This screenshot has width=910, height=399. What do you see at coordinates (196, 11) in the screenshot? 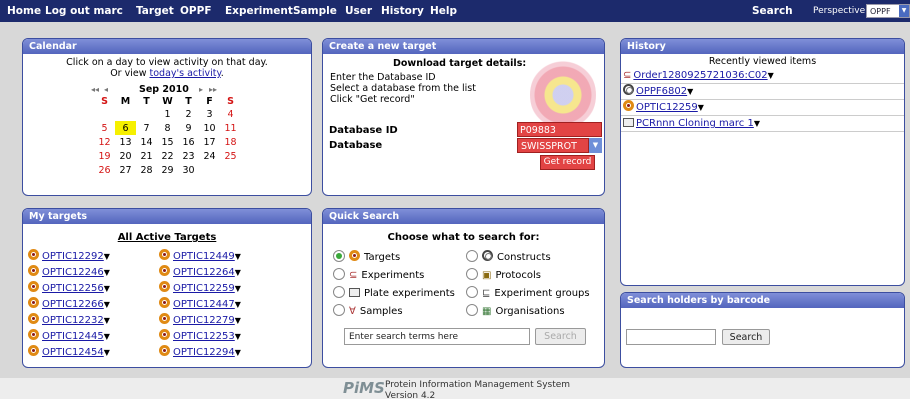
I see `nav-oppf: OPPF` at bounding box center [196, 11].